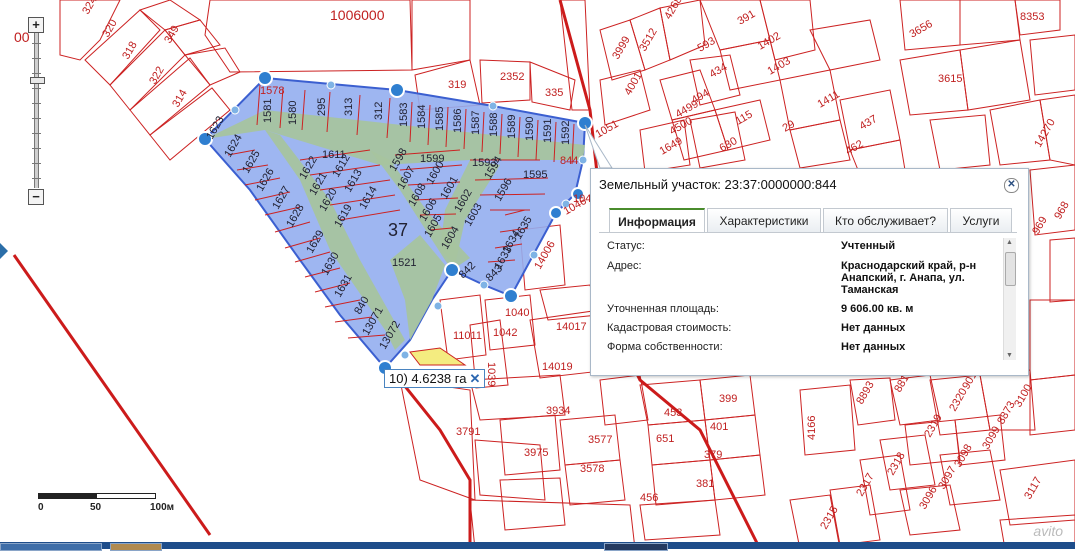 The image size is (1075, 551). I want to click on parcel-number-label: 312, so click(379, 111).